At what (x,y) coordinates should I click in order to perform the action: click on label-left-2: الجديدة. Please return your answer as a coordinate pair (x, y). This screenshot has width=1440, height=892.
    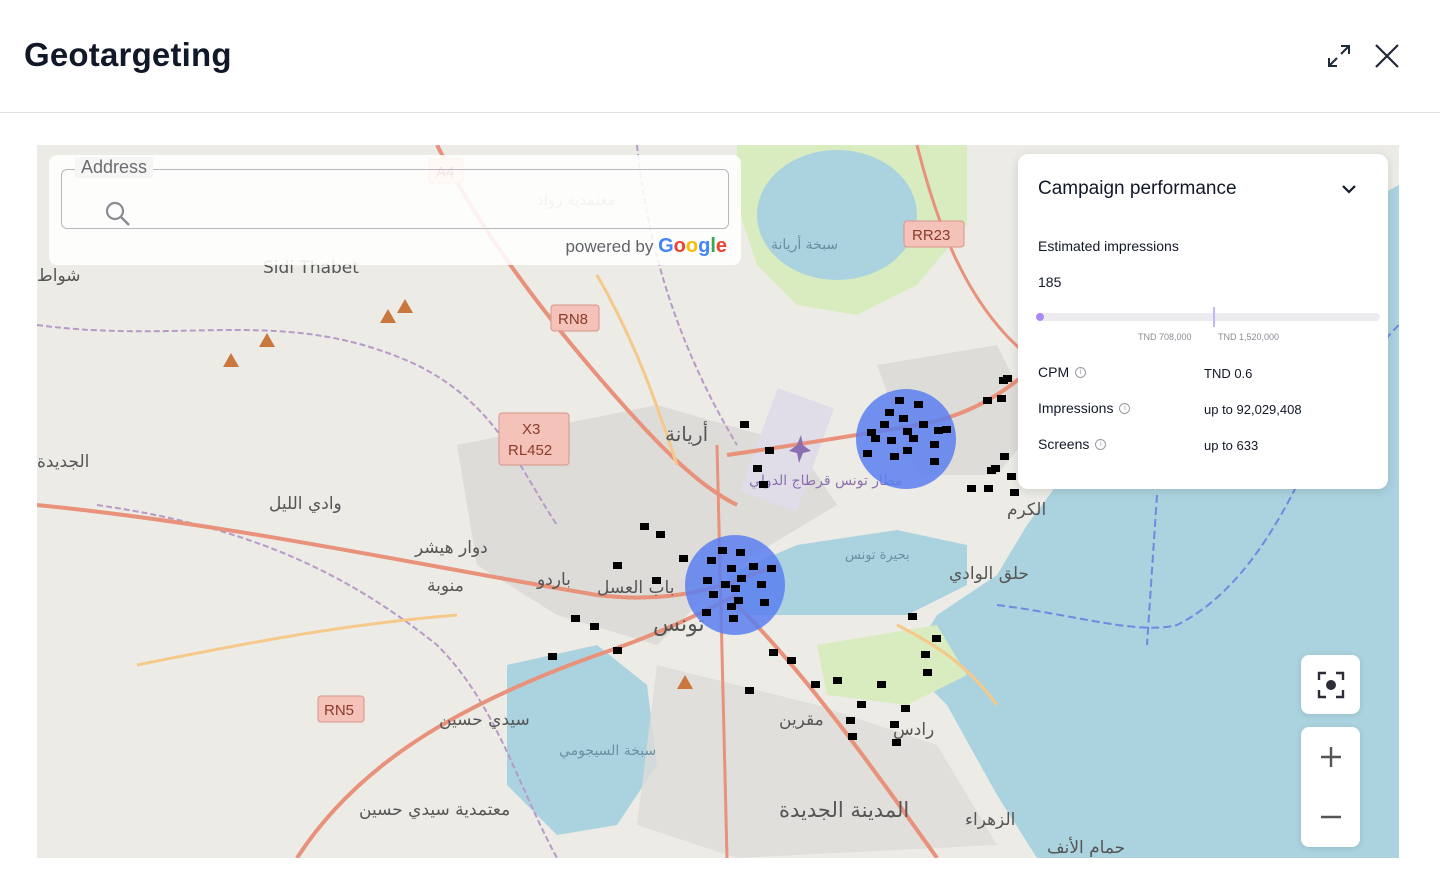
    Looking at the image, I should click on (63, 462).